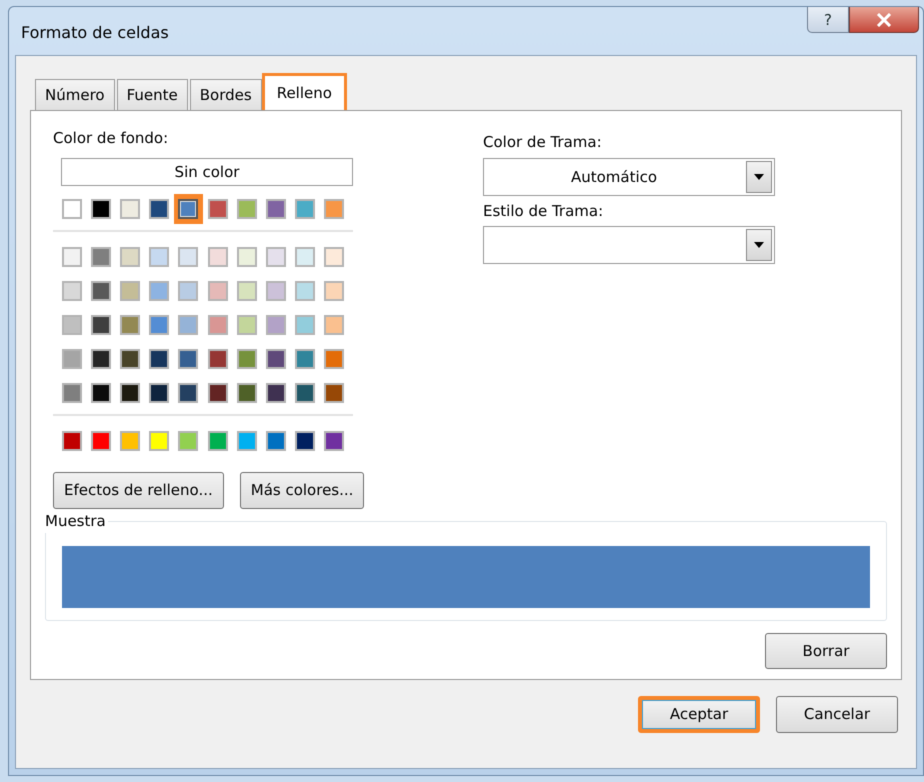  What do you see at coordinates (826, 650) in the screenshot?
I see `clear-button: Borrar` at bounding box center [826, 650].